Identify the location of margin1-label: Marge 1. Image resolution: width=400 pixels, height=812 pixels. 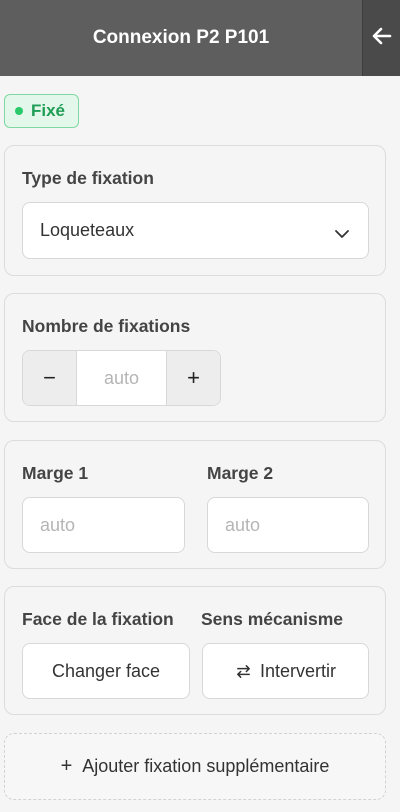
(55, 473).